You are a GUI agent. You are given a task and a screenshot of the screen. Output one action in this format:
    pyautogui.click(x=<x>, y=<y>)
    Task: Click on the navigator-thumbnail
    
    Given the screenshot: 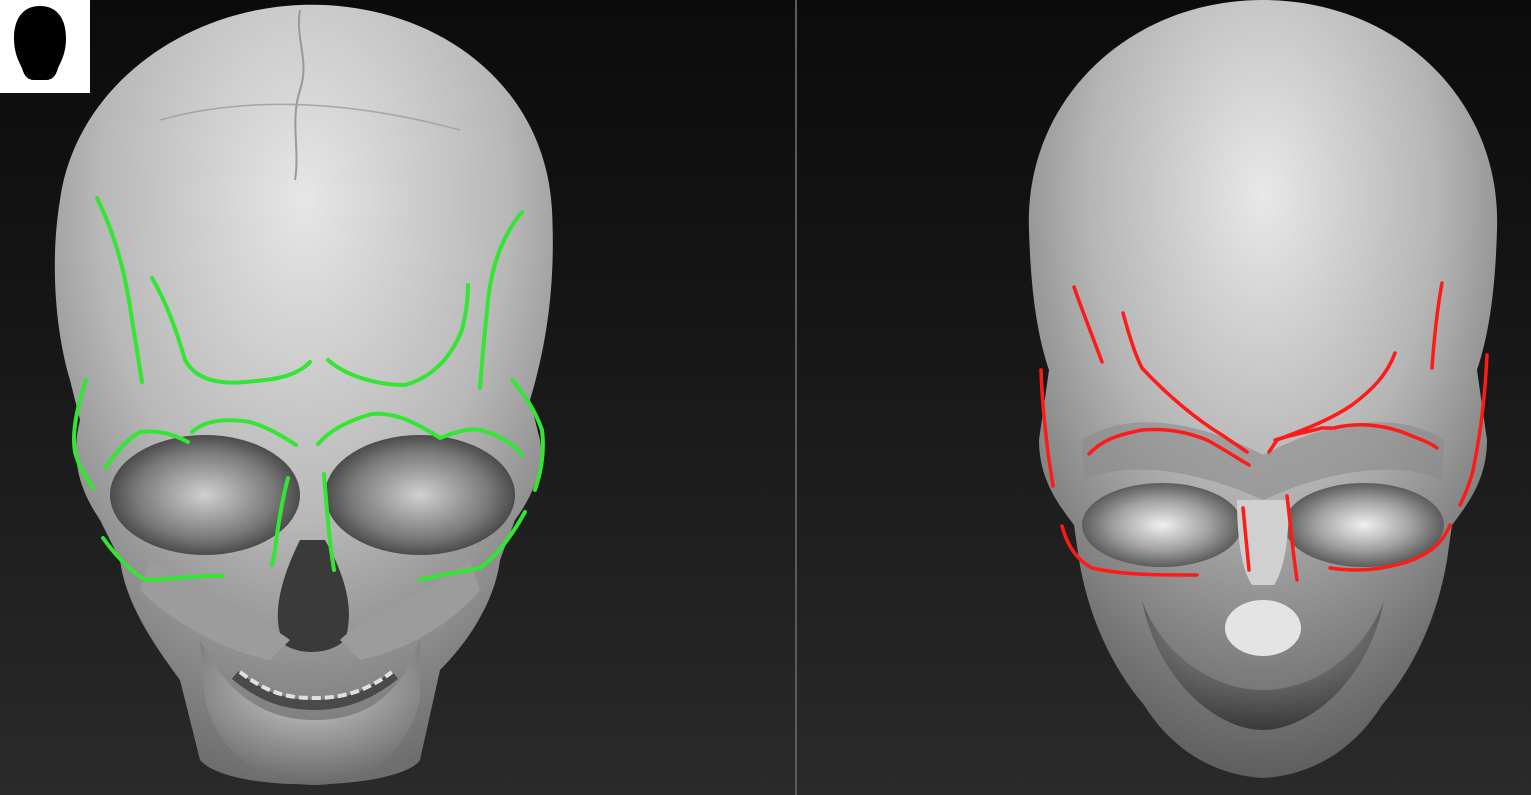 What is the action you would take?
    pyautogui.click(x=45, y=46)
    